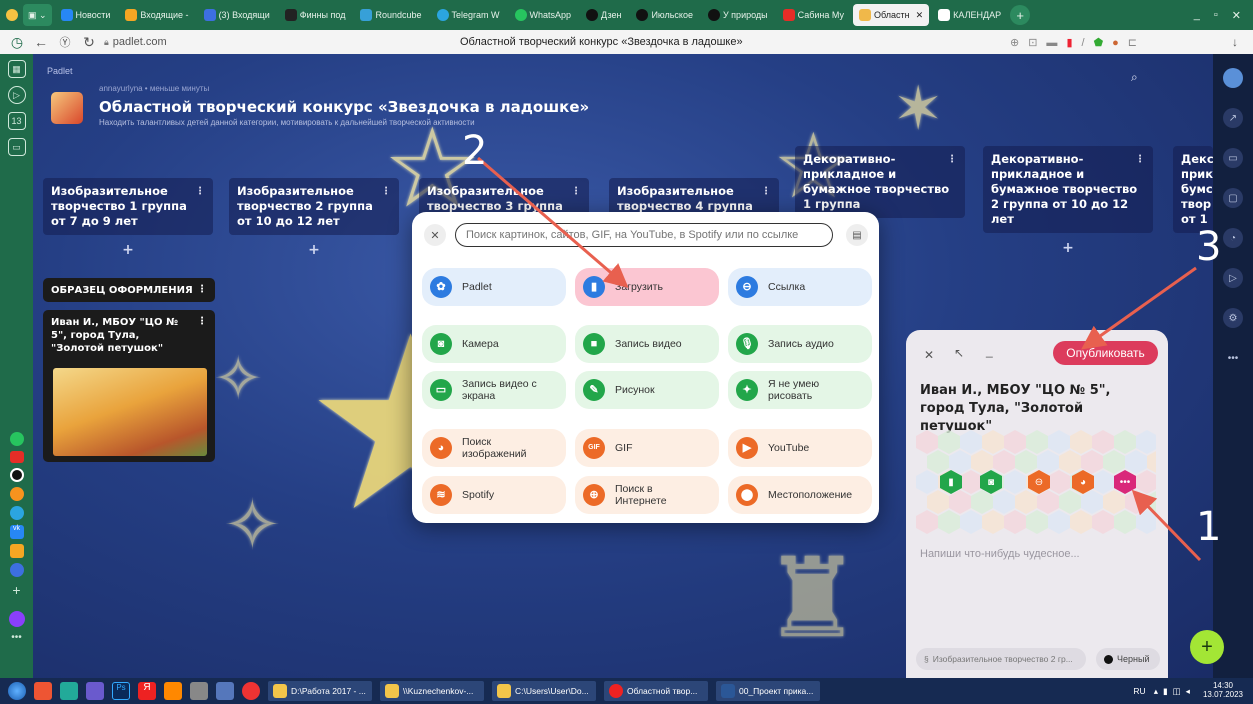  Describe the element at coordinates (95, 691) in the screenshot. I see `yandex-messenger-icon` at that location.